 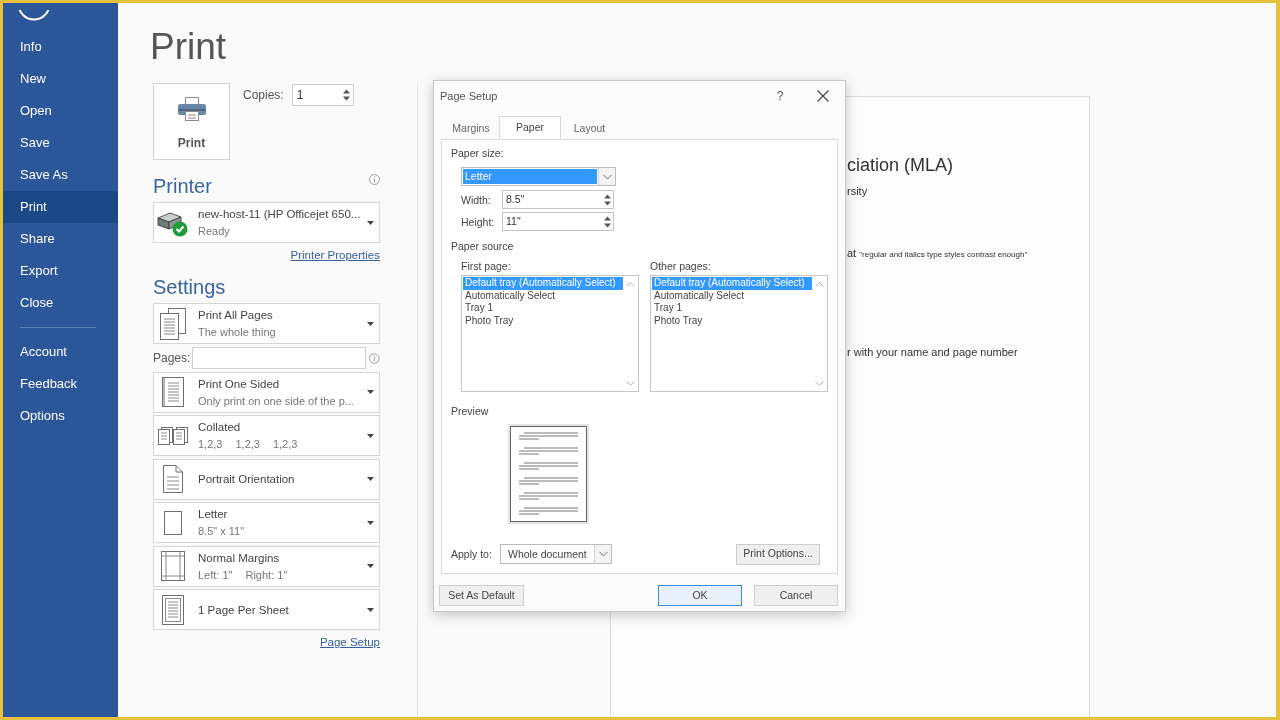 I want to click on sidebar-item: Close, so click(x=60, y=303).